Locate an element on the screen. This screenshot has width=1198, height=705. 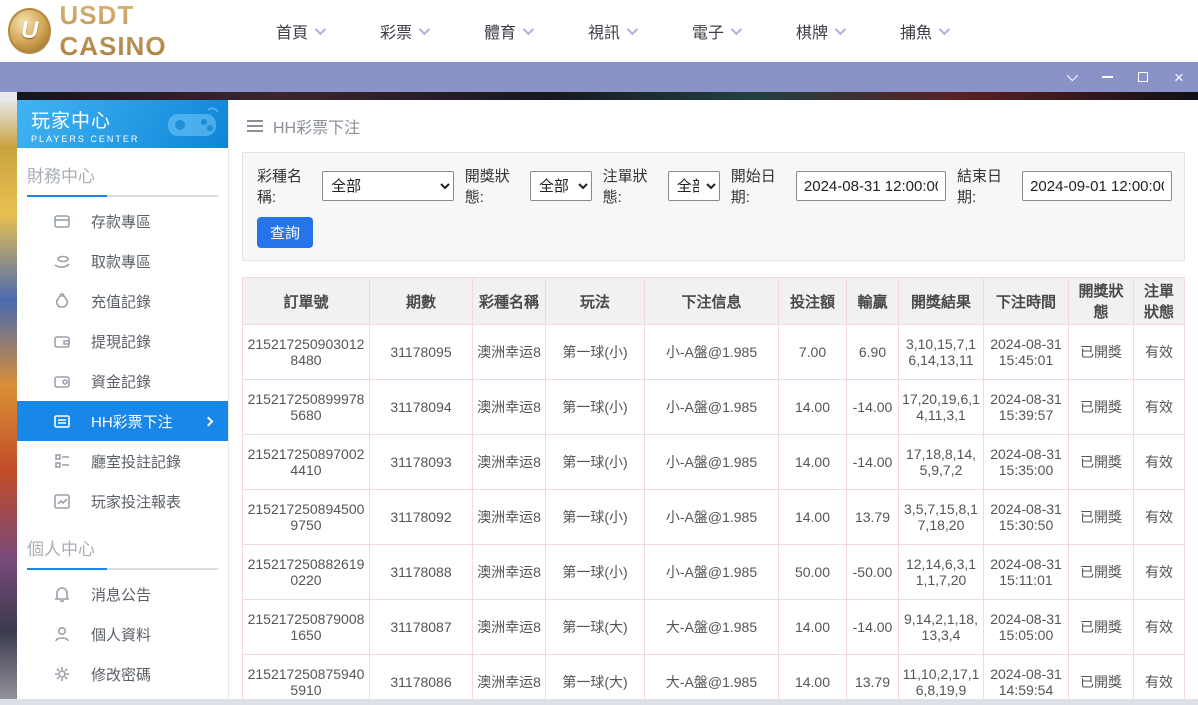
table-cell: 2024-08-31 15:30:50 is located at coordinates (1026, 517).